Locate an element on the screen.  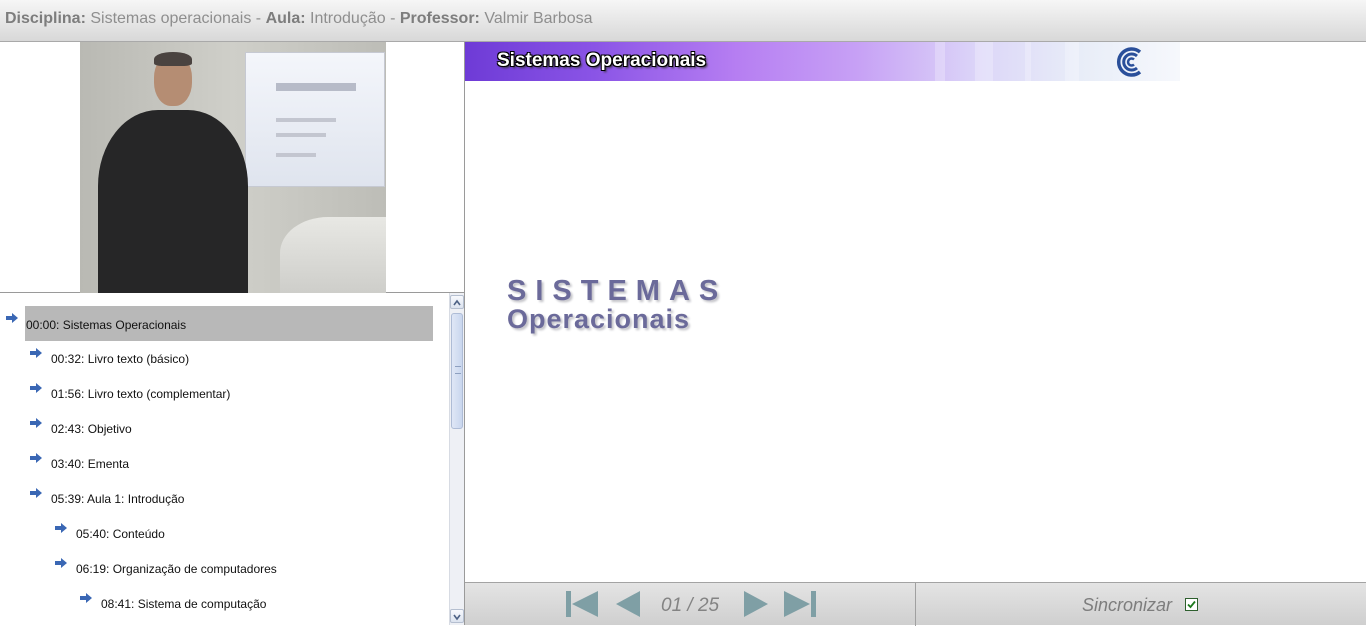
professor-value: Valmir Barbosa is located at coordinates (538, 18).